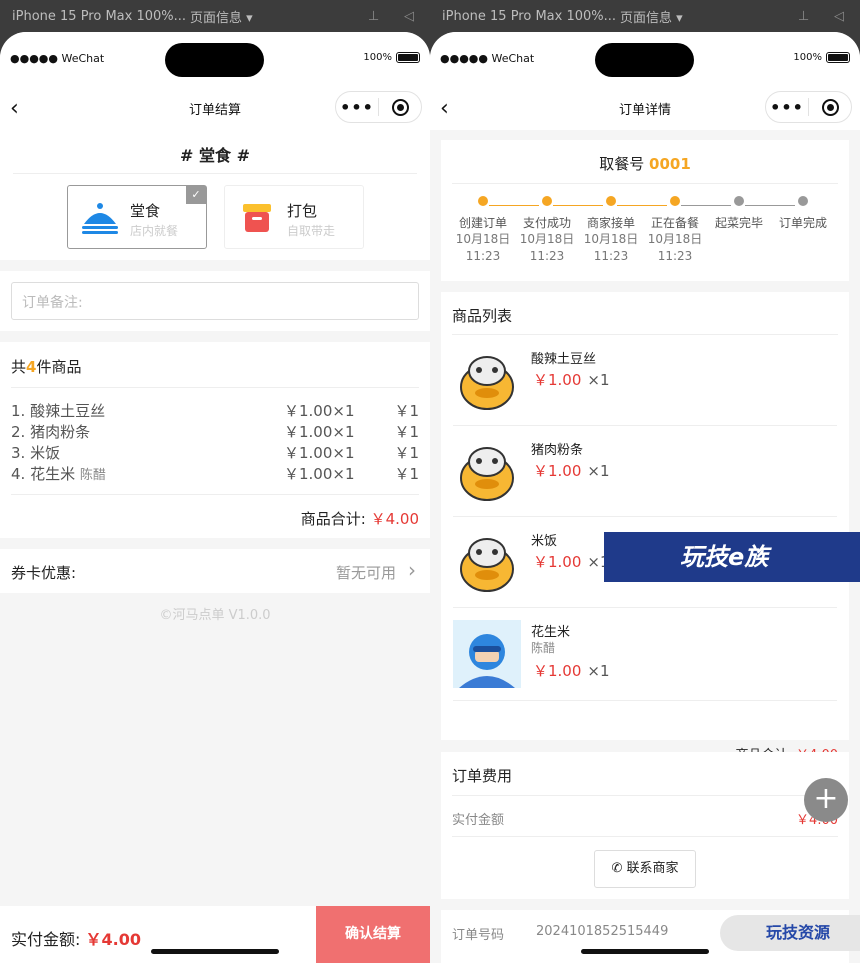  I want to click on list-item: 2. 猪肉粉条 ￥1.00×1 ￥1, so click(215, 432).